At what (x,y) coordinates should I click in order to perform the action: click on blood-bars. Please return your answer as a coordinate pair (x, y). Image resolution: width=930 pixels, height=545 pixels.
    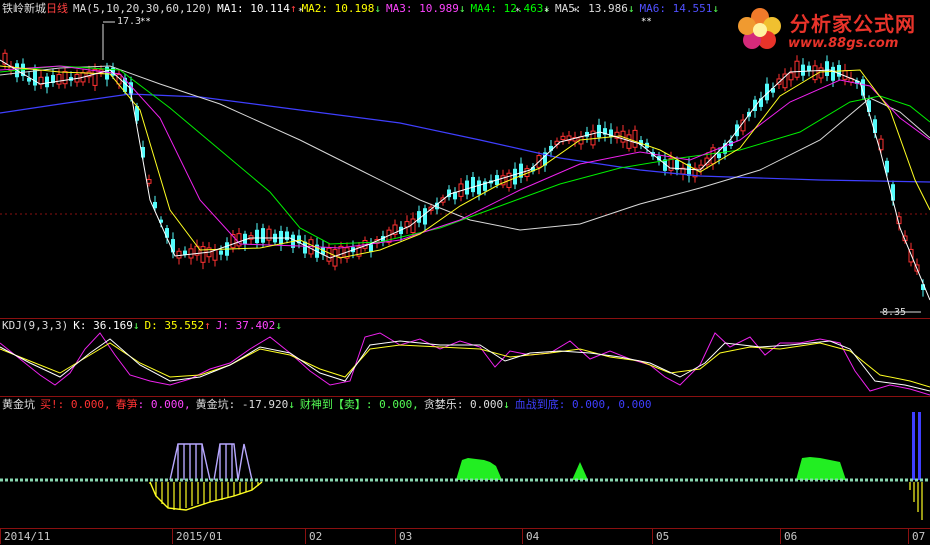
    Looking at the image, I should click on (916, 446).